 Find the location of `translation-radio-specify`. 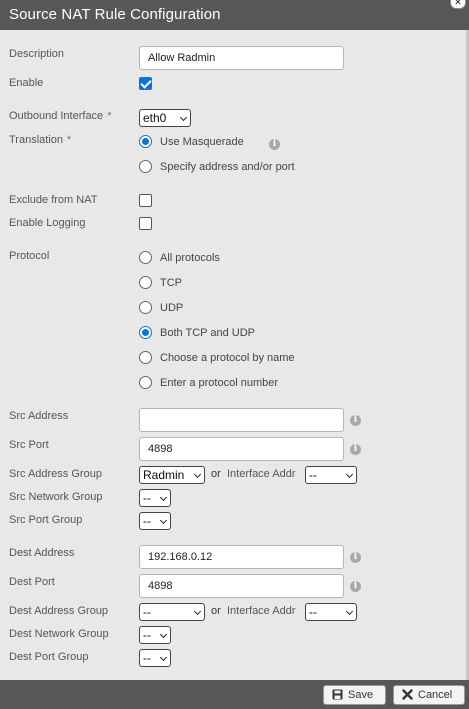

translation-radio-specify is located at coordinates (145, 166).